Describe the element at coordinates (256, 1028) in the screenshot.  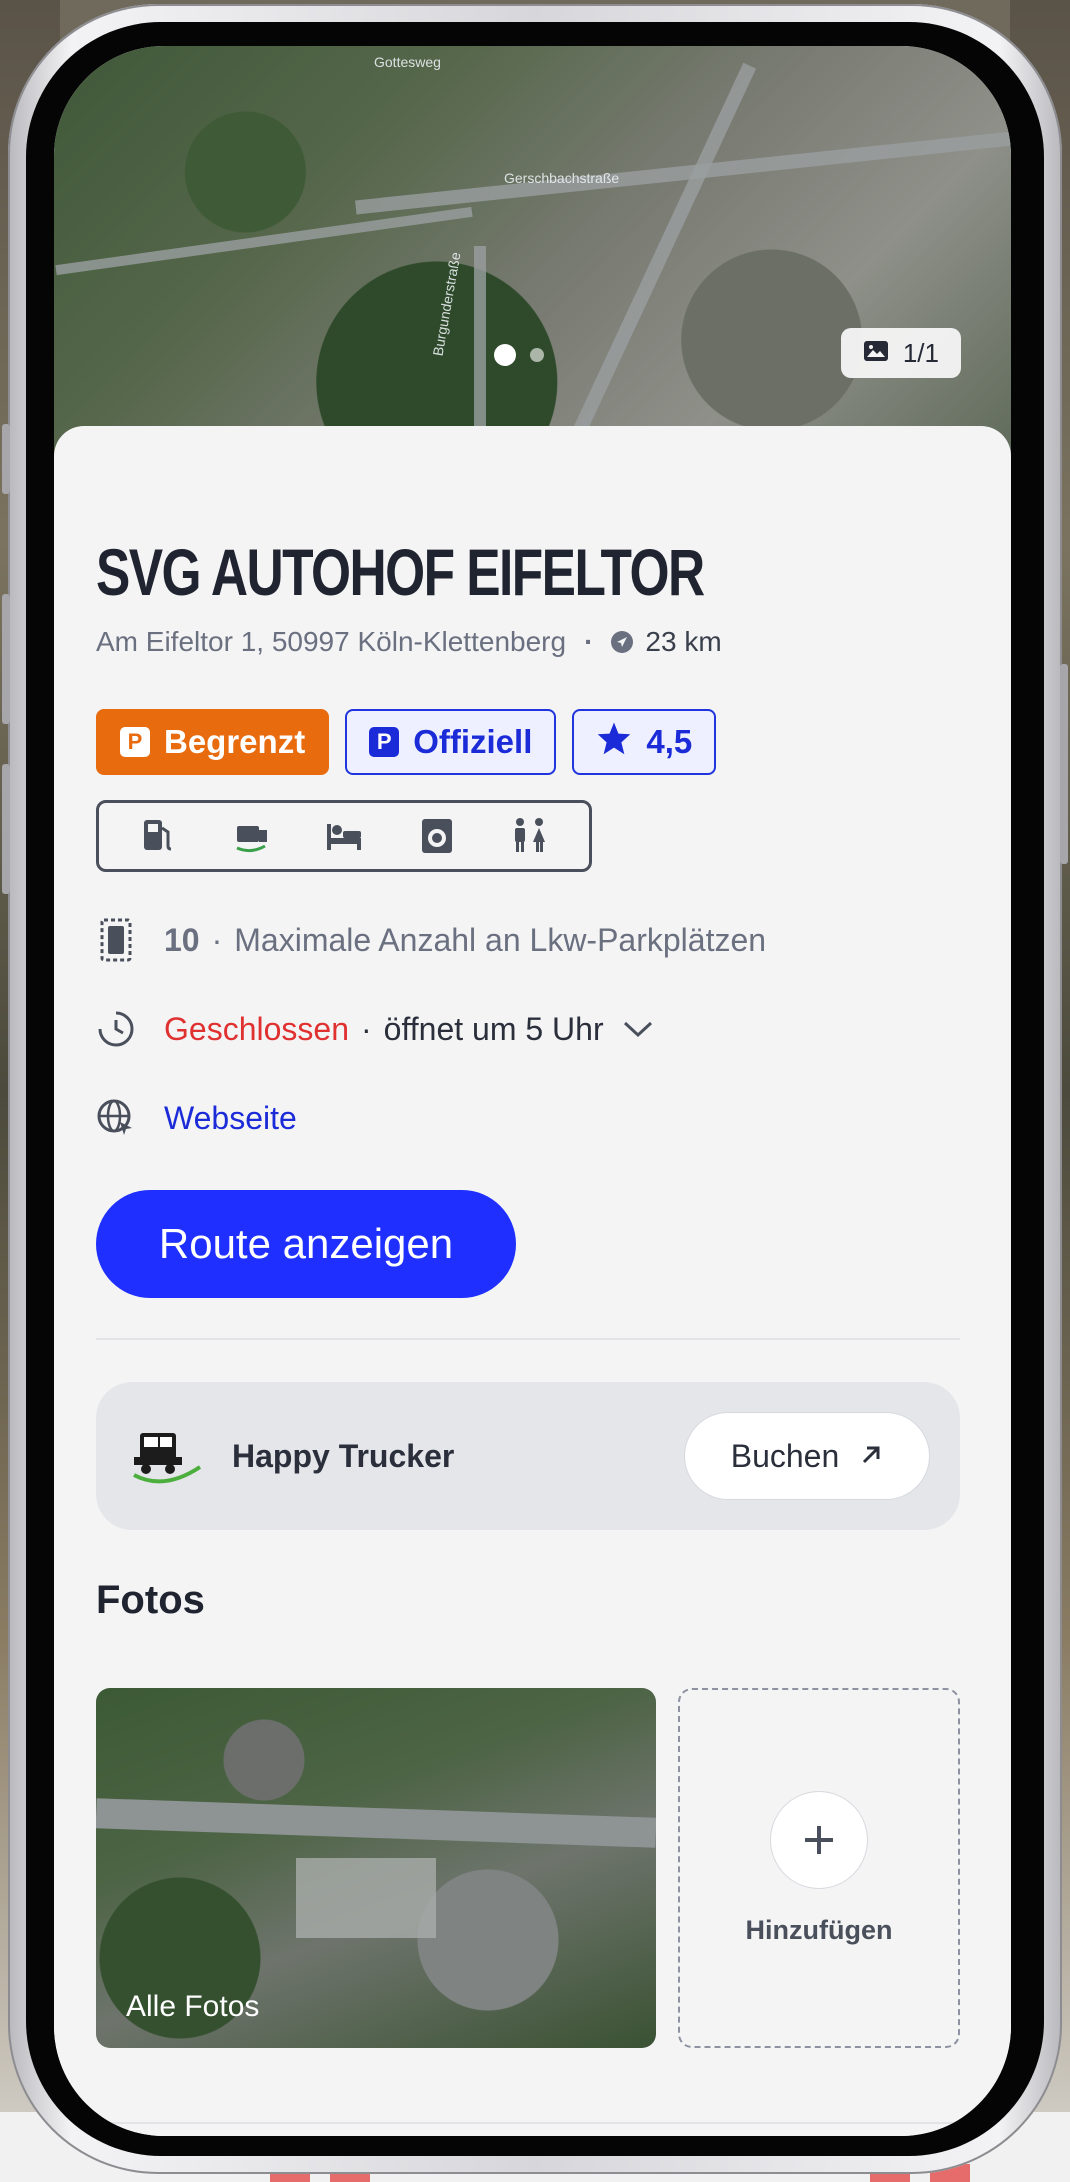
I see `status-closed: Geschlossen` at that location.